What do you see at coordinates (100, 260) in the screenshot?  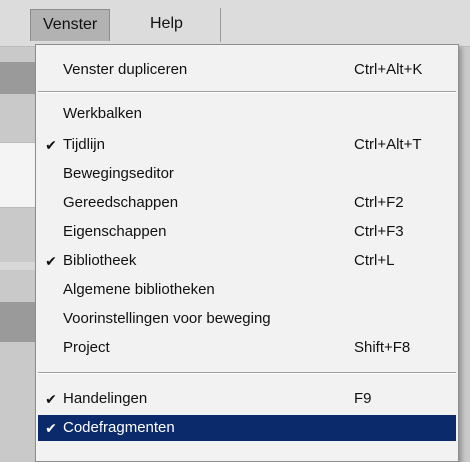 I see `menu-item-label: Bibliotheek` at bounding box center [100, 260].